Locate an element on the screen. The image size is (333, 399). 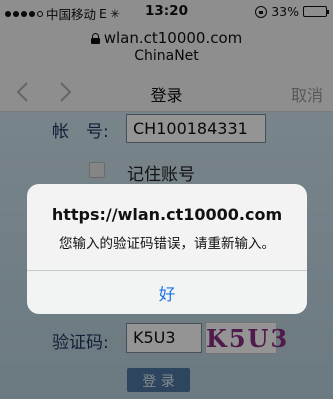
alert-message: 您输入的验证码错误，请重新输入。 is located at coordinates (167, 244).